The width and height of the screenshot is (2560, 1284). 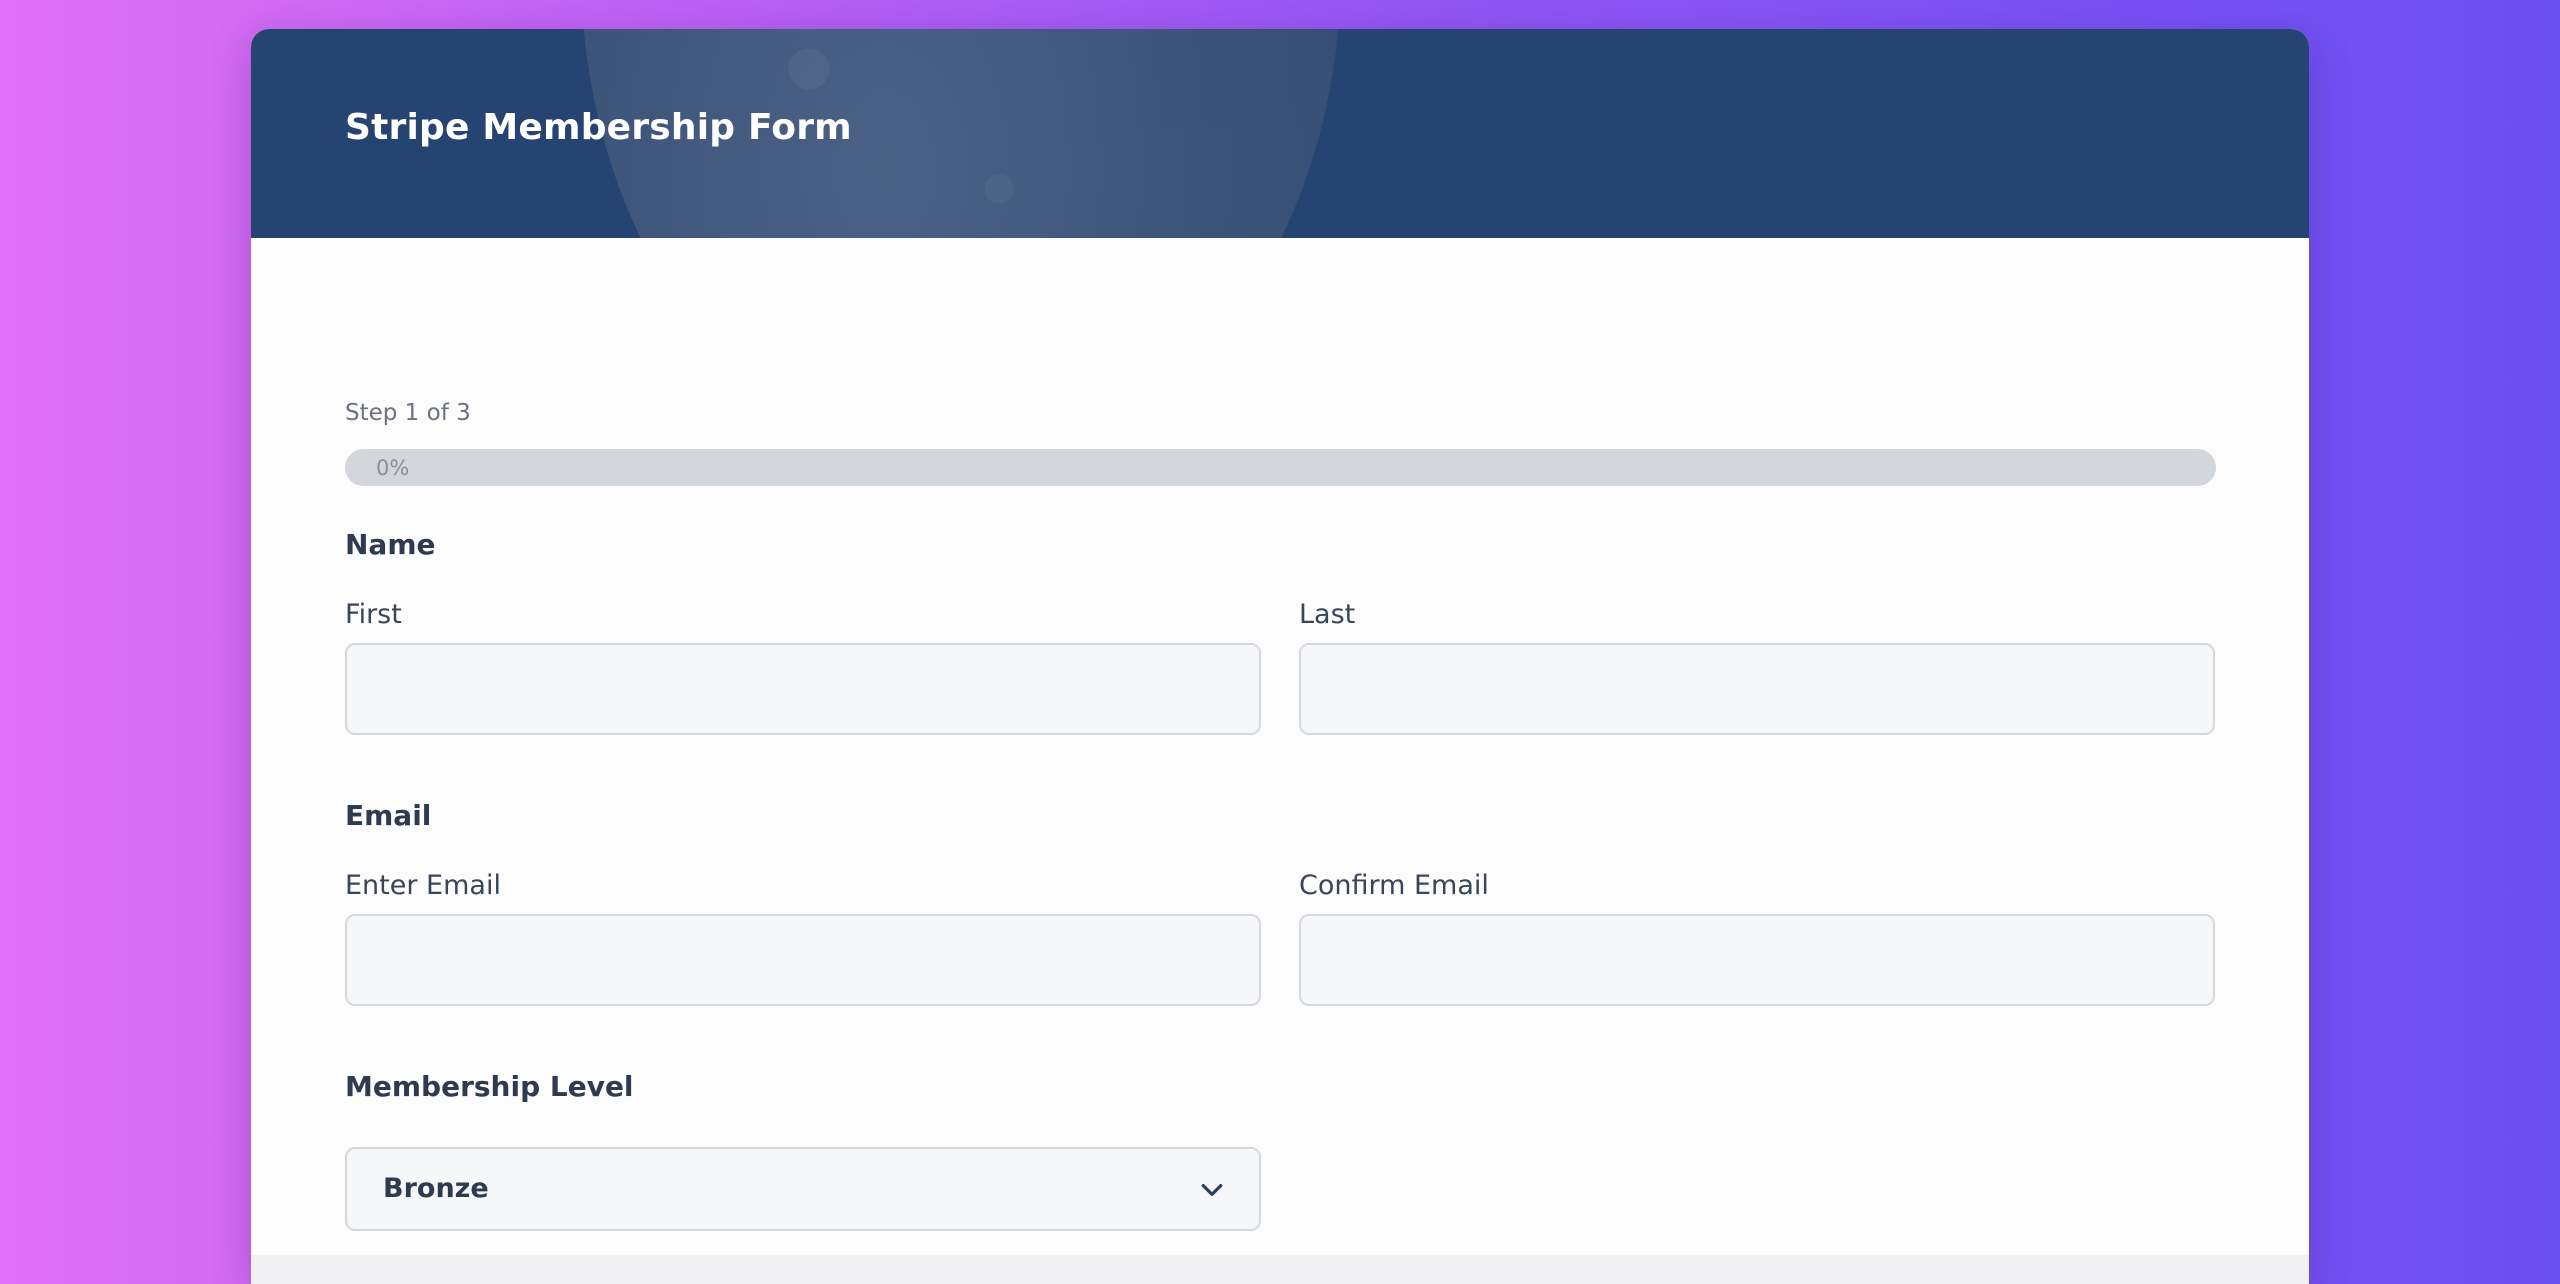 What do you see at coordinates (1212, 1190) in the screenshot?
I see `chevron-down-icon` at bounding box center [1212, 1190].